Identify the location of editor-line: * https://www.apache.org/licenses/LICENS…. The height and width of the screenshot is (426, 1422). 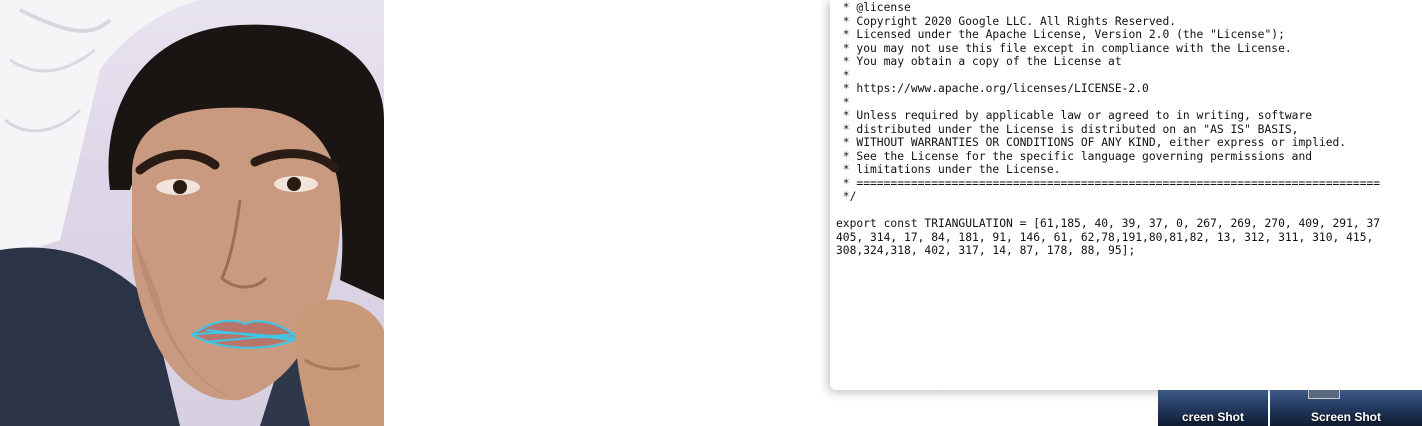
(992, 88).